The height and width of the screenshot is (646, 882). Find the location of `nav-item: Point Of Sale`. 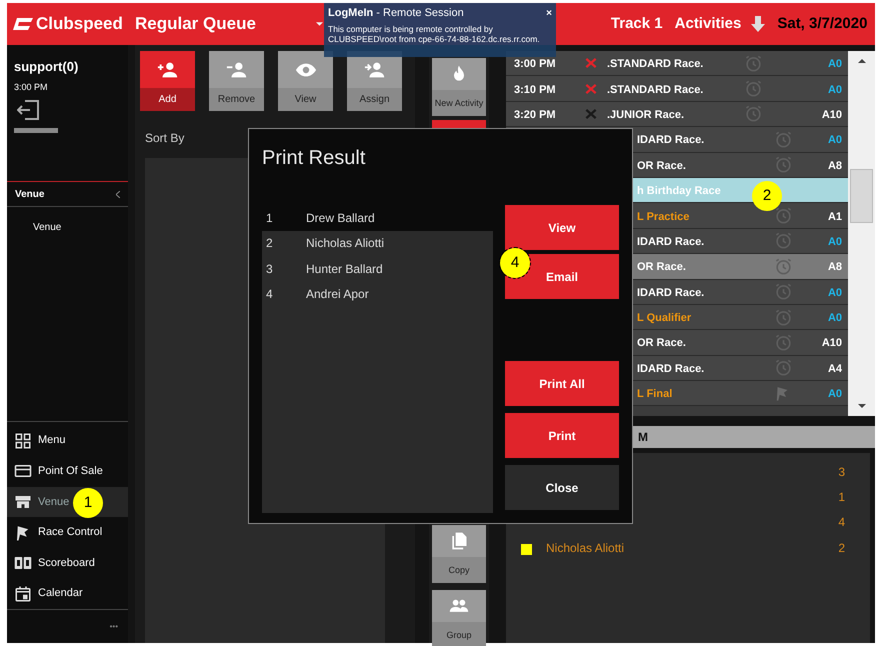

nav-item: Point Of Sale is located at coordinates (67, 471).